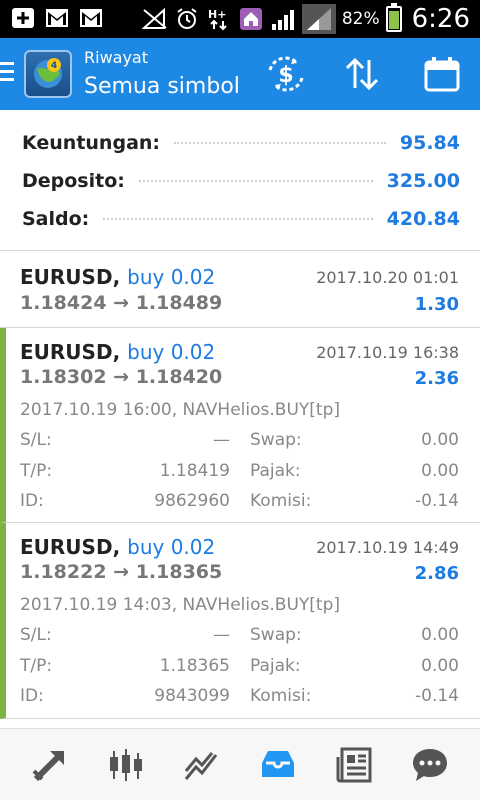 The height and width of the screenshot is (800, 480). What do you see at coordinates (48, 74) in the screenshot?
I see `app-logo: 4` at bounding box center [48, 74].